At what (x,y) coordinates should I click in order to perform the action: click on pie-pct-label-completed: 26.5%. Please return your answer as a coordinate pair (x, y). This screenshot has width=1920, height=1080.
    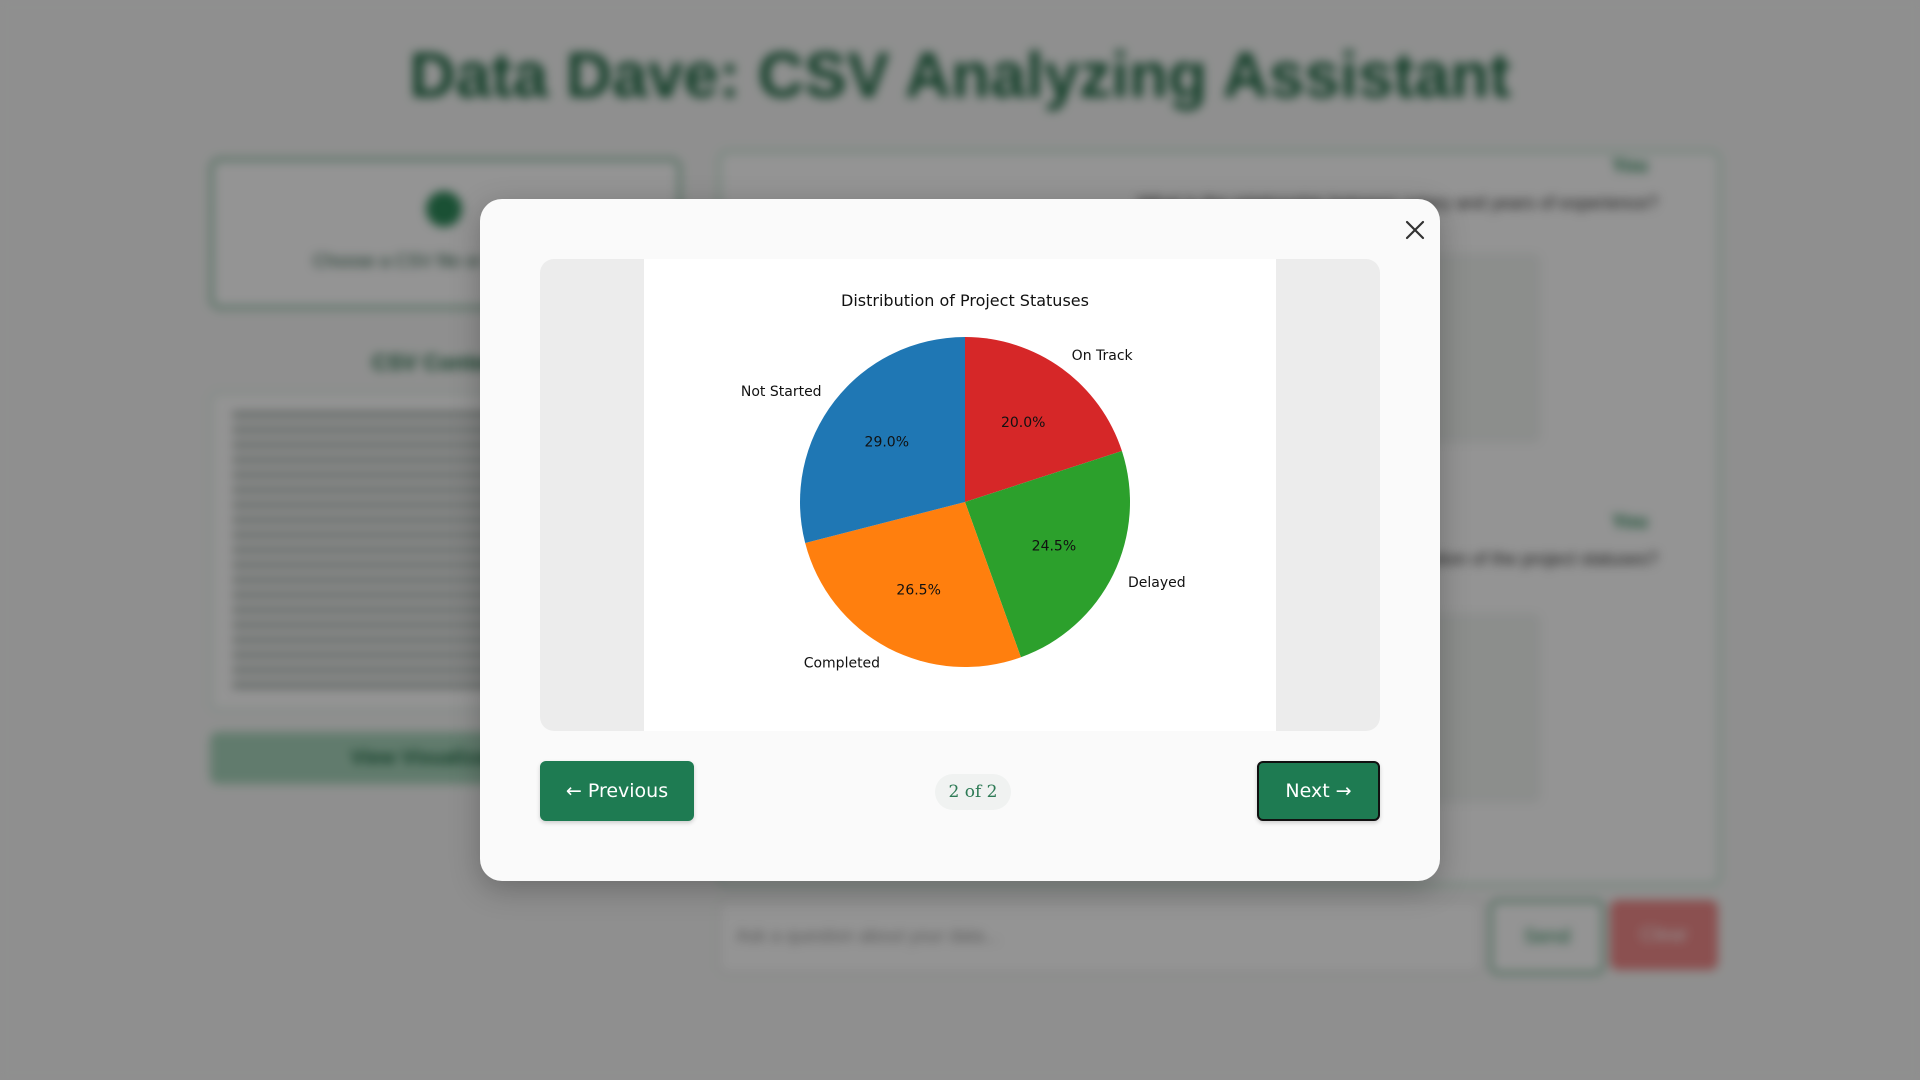
    Looking at the image, I should click on (918, 590).